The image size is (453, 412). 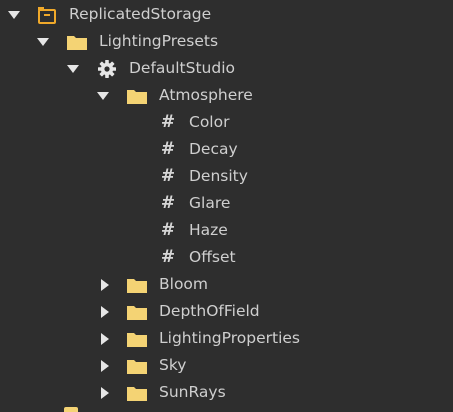 I want to click on tree-item-label: Density, so click(x=218, y=176).